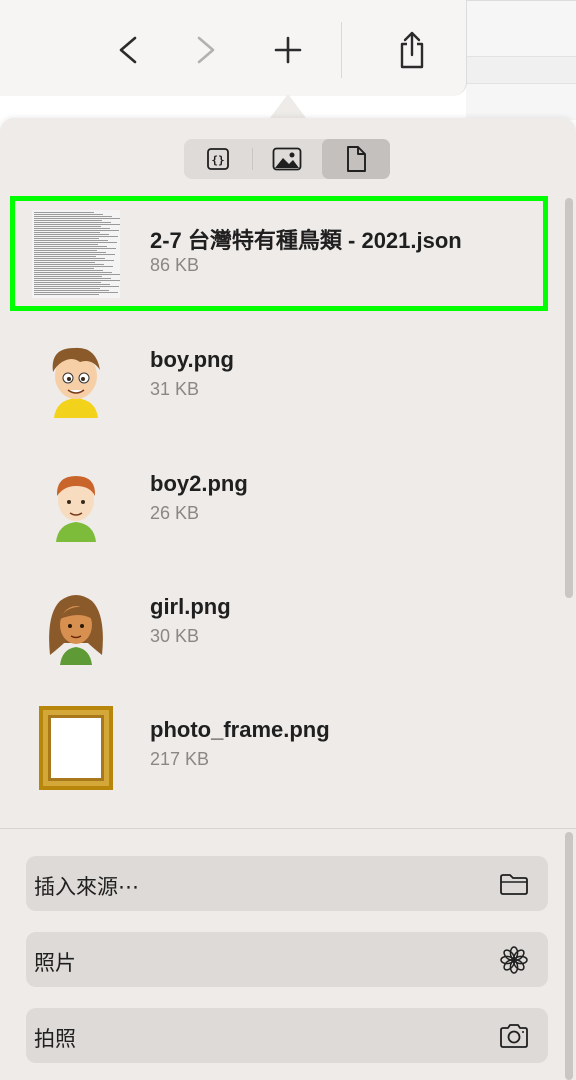 This screenshot has height=1080, width=576. I want to click on segment-code: {}, so click(218, 159).